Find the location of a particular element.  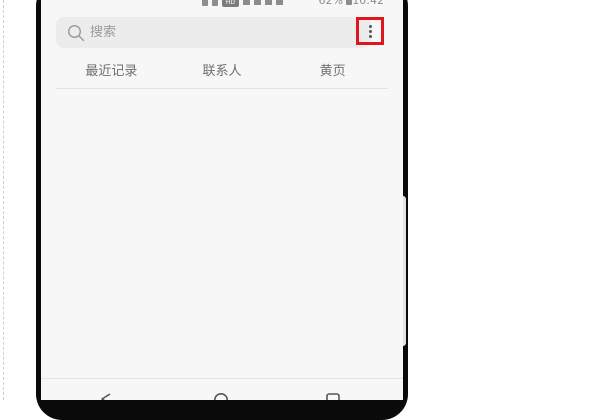

search-input: 搜索 is located at coordinates (213, 32).